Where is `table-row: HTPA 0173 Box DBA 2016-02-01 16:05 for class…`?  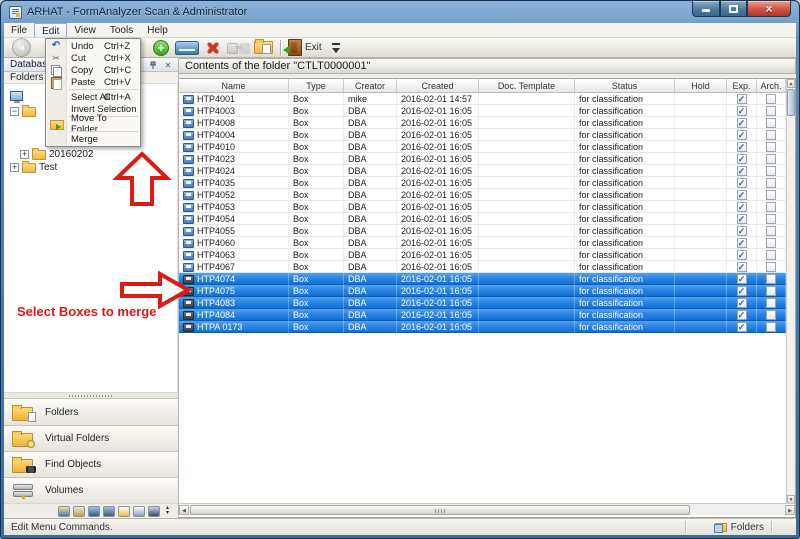 table-row: HTPA 0173 Box DBA 2016-02-01 16:05 for class… is located at coordinates (487, 327).